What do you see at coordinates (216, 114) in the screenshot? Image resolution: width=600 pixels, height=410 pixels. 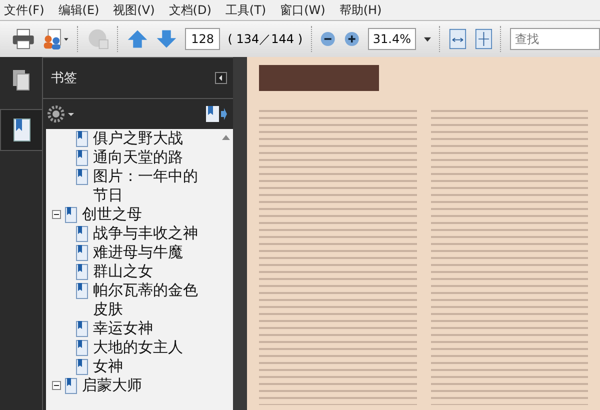 I see `bookmark-arrow-icon` at bounding box center [216, 114].